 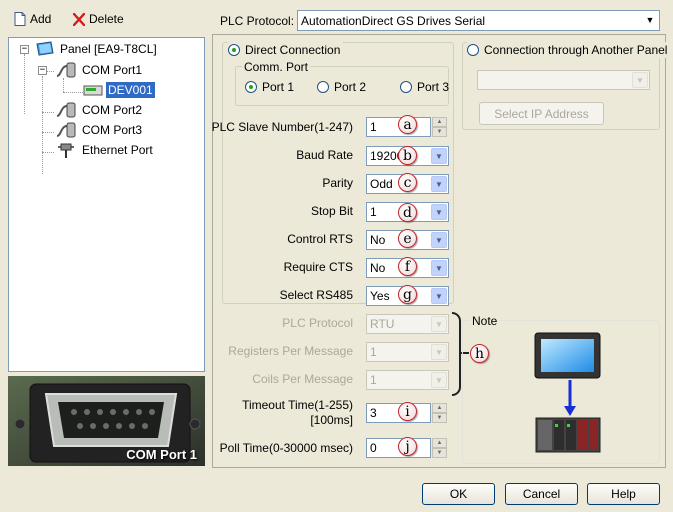 What do you see at coordinates (331, 420) in the screenshot?
I see `timeout-label-line2: [100ms]` at bounding box center [331, 420].